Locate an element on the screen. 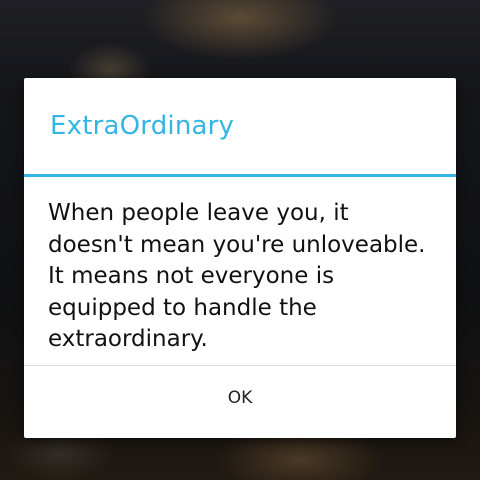 Image resolution: width=480 pixels, height=480 pixels. dialog-title: ExtraOrdinary is located at coordinates (142, 126).